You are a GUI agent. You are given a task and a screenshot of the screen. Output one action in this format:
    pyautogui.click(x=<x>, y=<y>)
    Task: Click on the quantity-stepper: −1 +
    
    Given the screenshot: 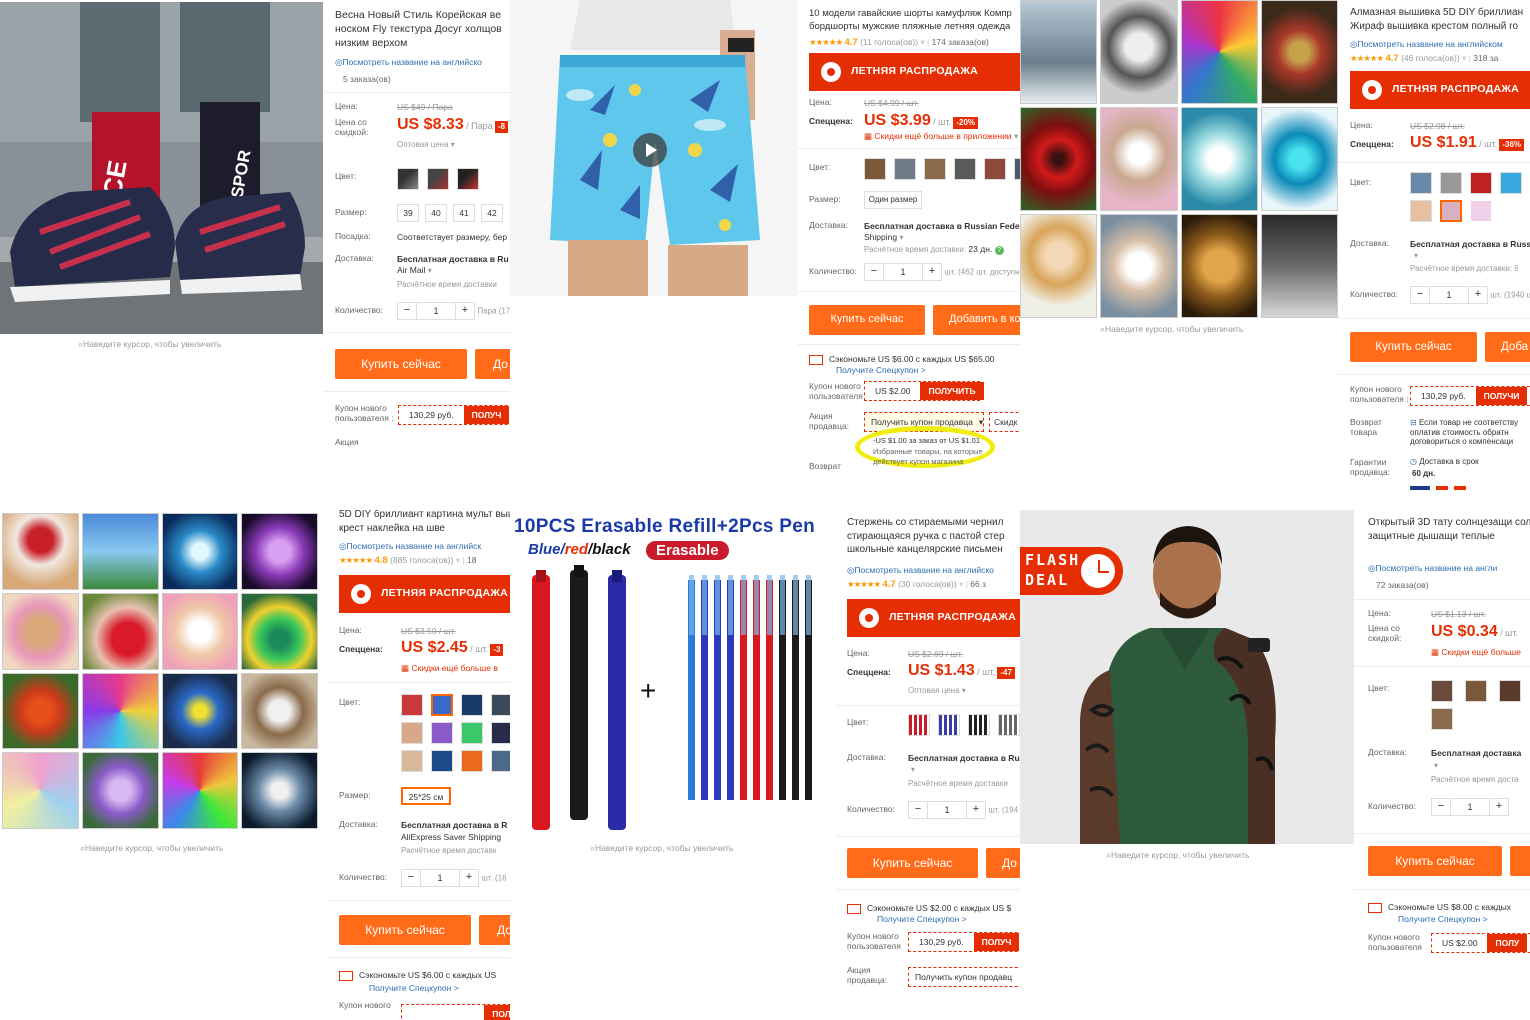 What is the action you would take?
    pyautogui.click(x=1470, y=807)
    